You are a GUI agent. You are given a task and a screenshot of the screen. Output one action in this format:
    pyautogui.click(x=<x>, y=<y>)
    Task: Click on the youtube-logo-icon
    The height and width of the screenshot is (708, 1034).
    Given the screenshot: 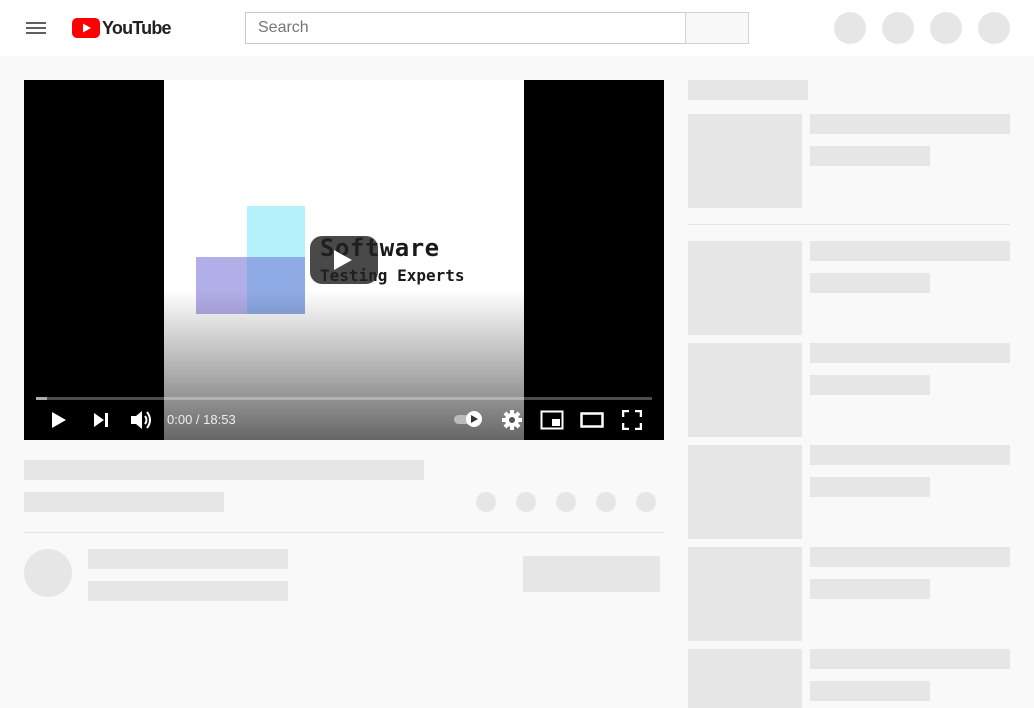 What is the action you would take?
    pyautogui.click(x=86, y=28)
    